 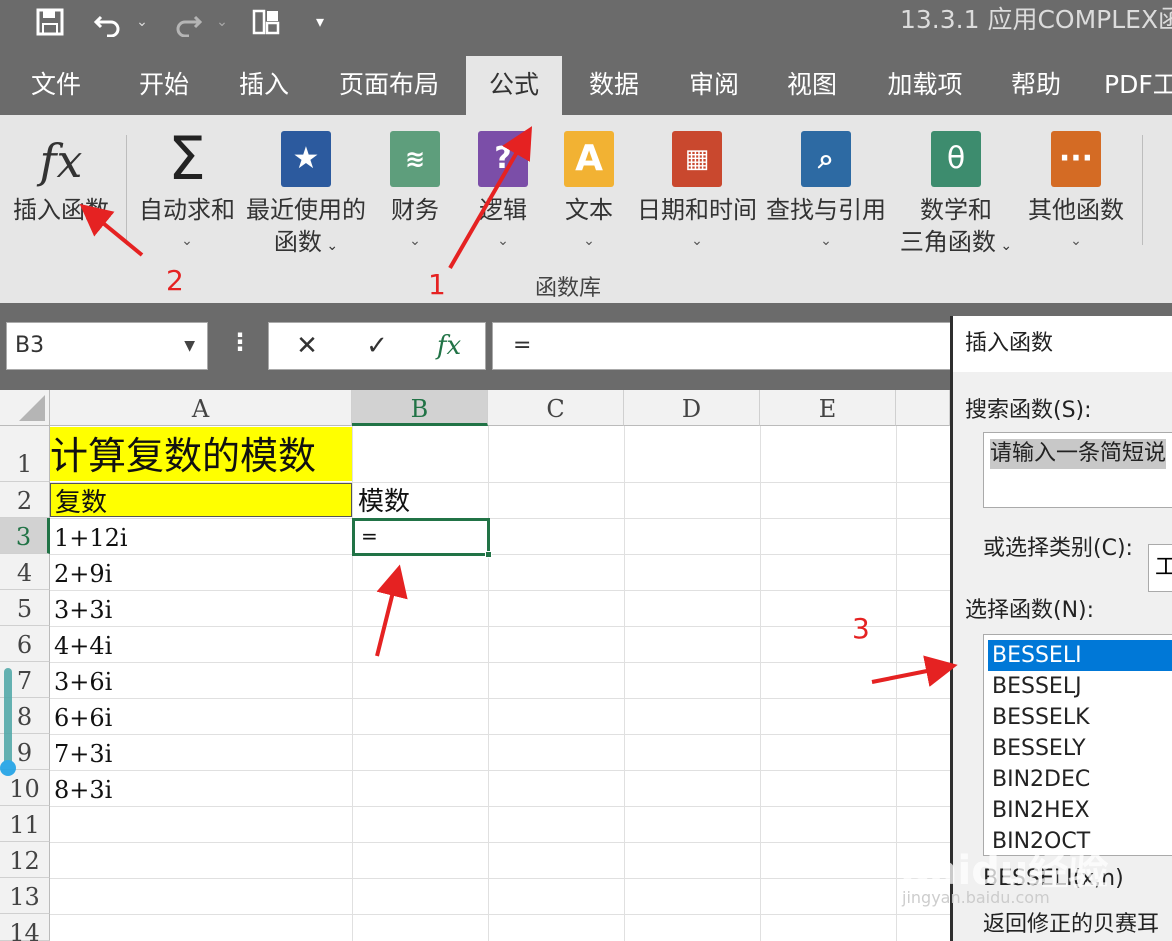 What do you see at coordinates (25, 536) in the screenshot?
I see `row-header: 3` at bounding box center [25, 536].